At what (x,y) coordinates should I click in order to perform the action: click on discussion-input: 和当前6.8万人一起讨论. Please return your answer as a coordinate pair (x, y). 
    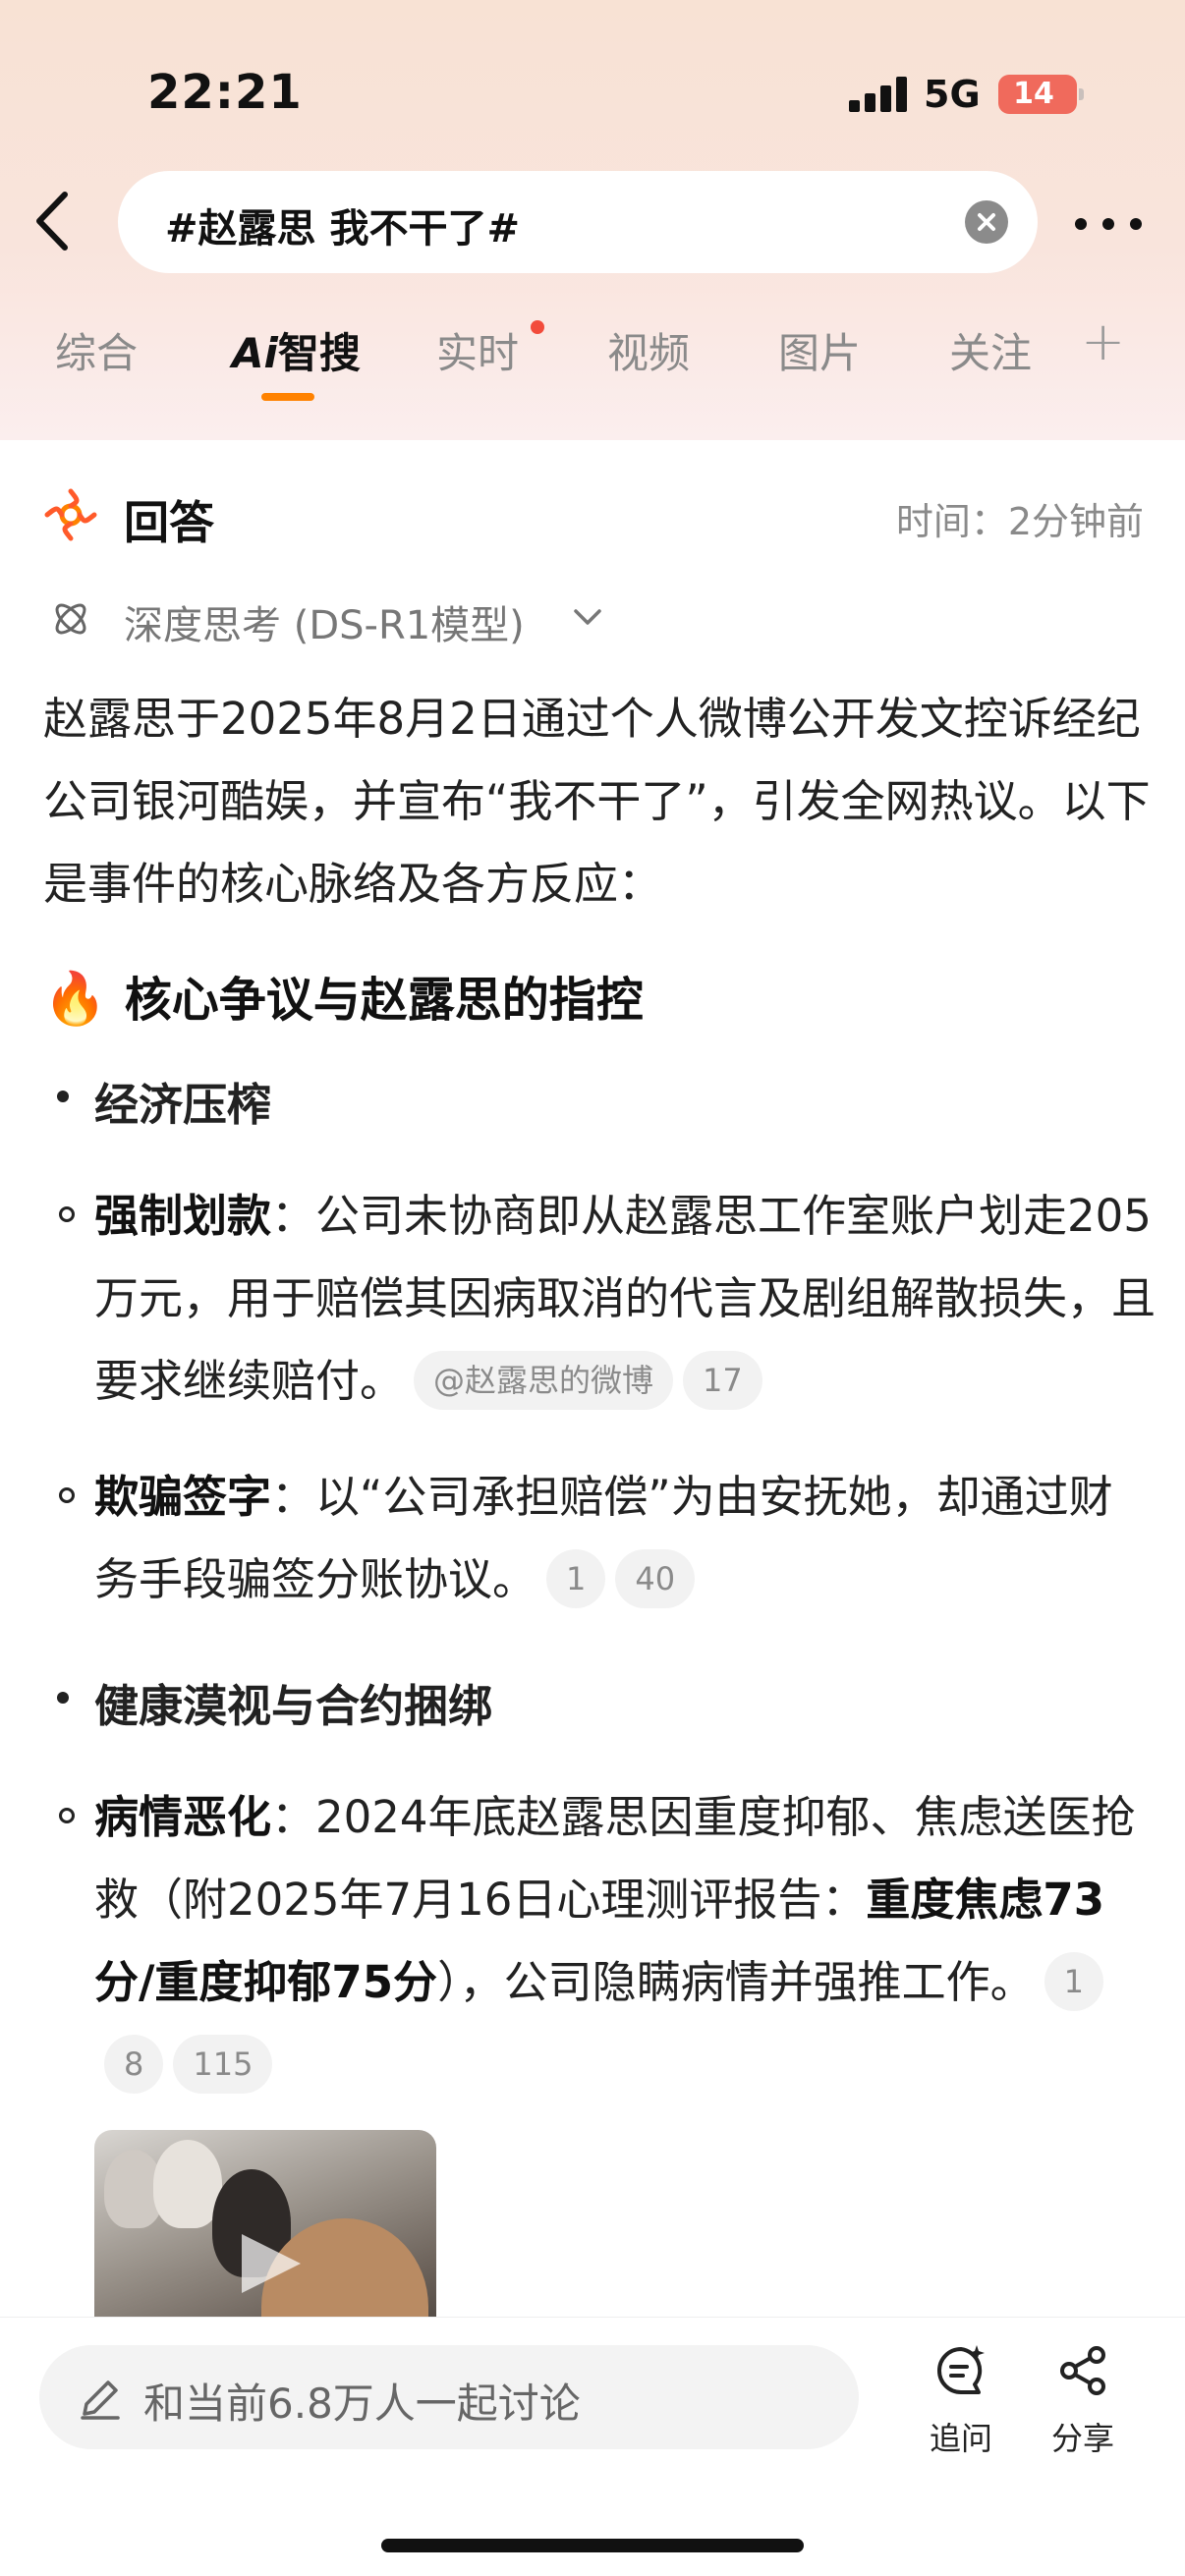
    Looking at the image, I should click on (449, 2397).